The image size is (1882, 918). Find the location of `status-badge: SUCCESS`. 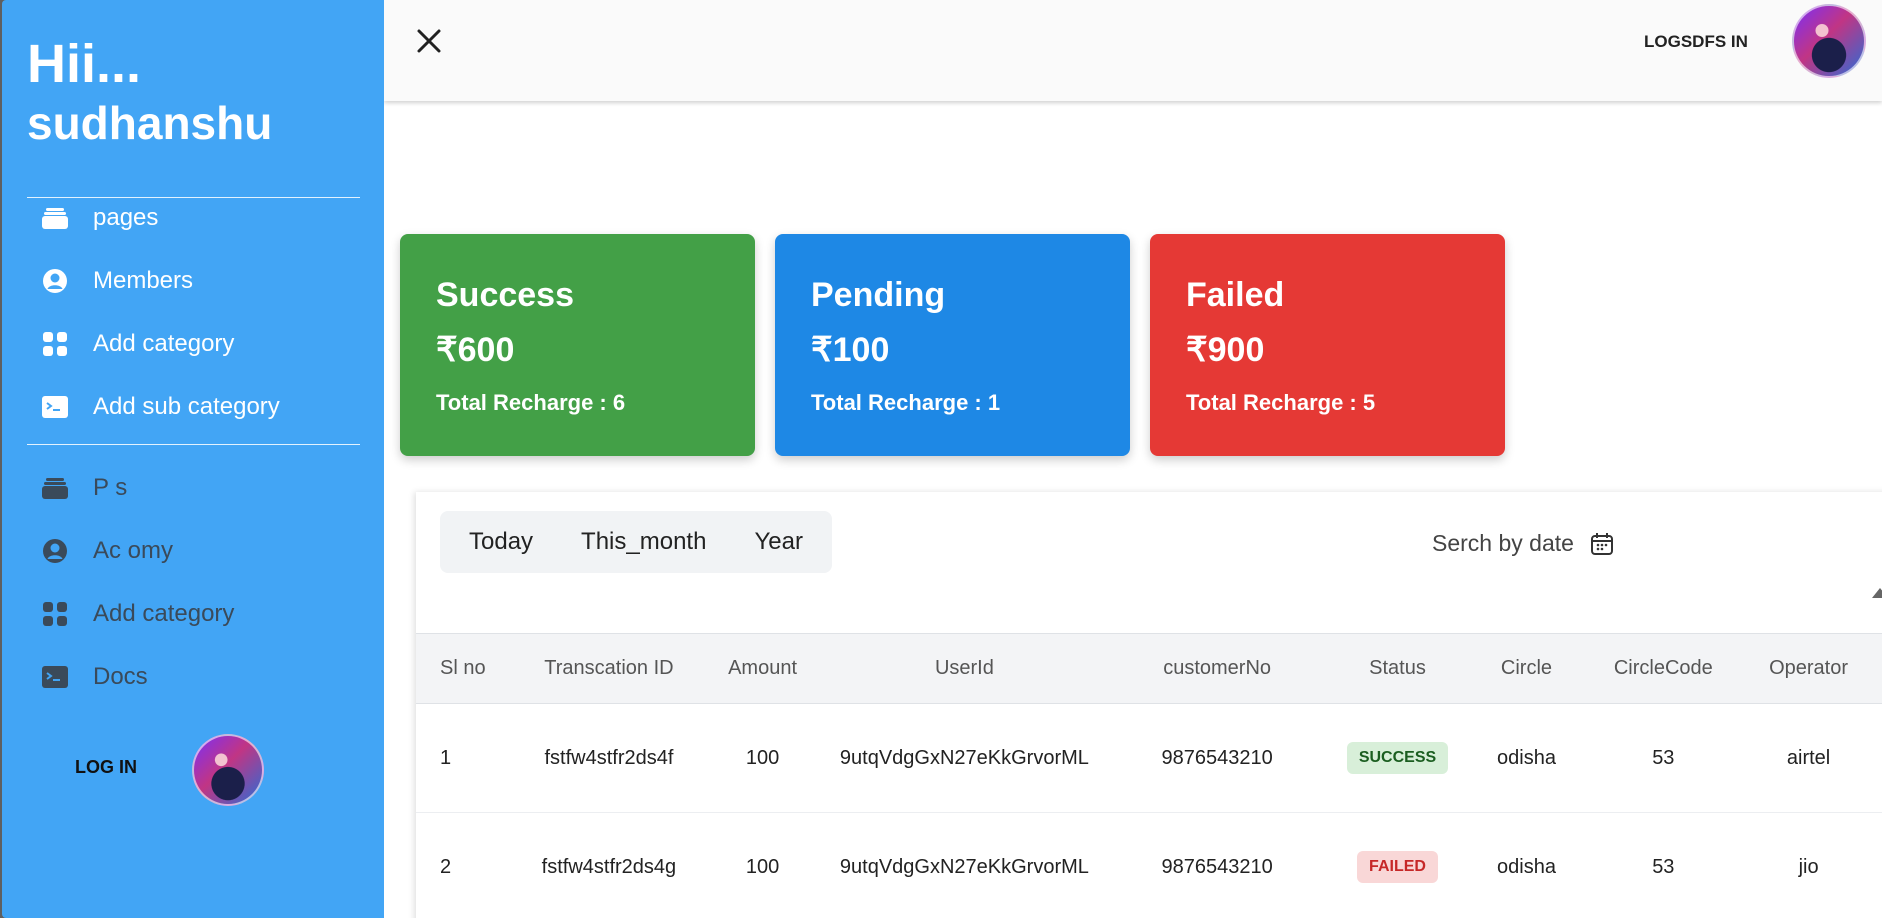

status-badge: SUCCESS is located at coordinates (1397, 758).